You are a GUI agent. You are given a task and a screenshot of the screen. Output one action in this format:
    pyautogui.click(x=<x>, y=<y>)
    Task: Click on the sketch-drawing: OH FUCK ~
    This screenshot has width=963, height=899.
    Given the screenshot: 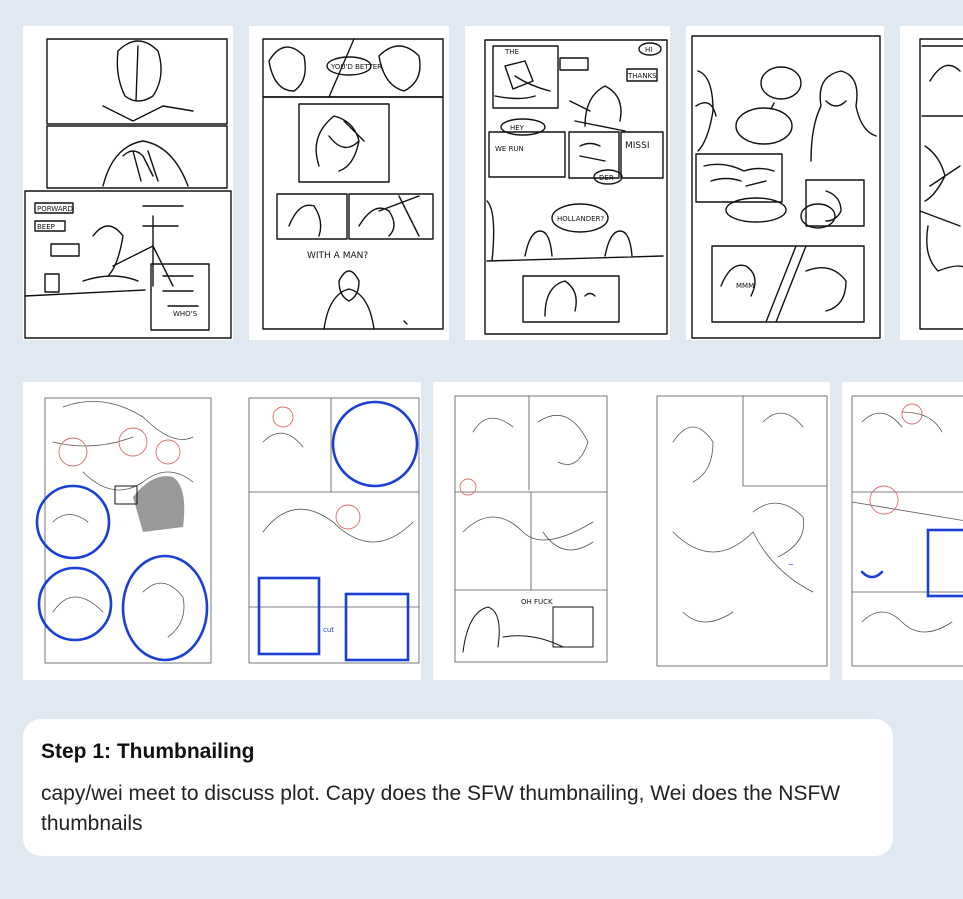 What is the action you would take?
    pyautogui.click(x=641, y=531)
    